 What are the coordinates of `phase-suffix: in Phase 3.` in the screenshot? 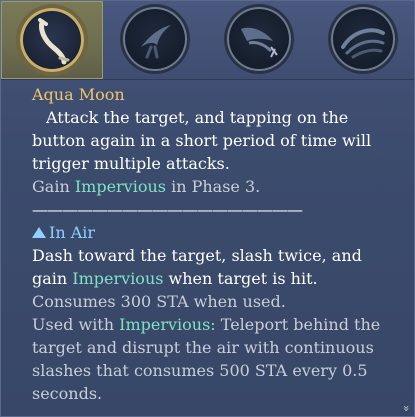 It's located at (213, 186).